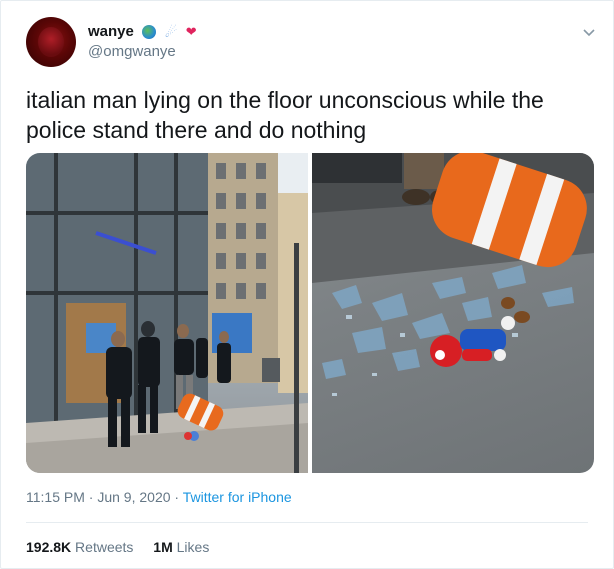 This screenshot has width=614, height=569. Describe the element at coordinates (149, 31) in the screenshot. I see `globe-icon` at that location.